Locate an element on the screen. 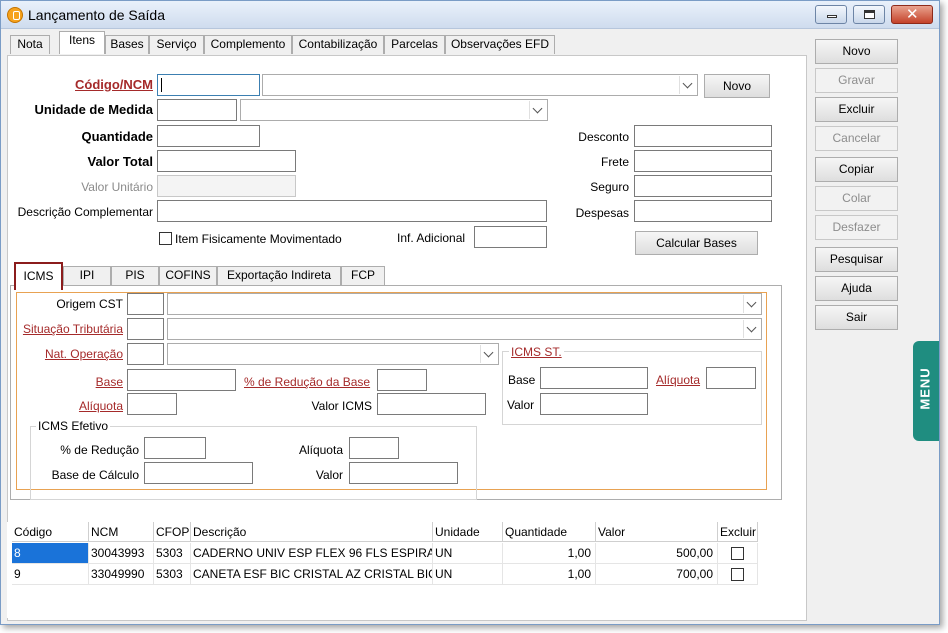  row1-cfop: 5303 is located at coordinates (172, 553).